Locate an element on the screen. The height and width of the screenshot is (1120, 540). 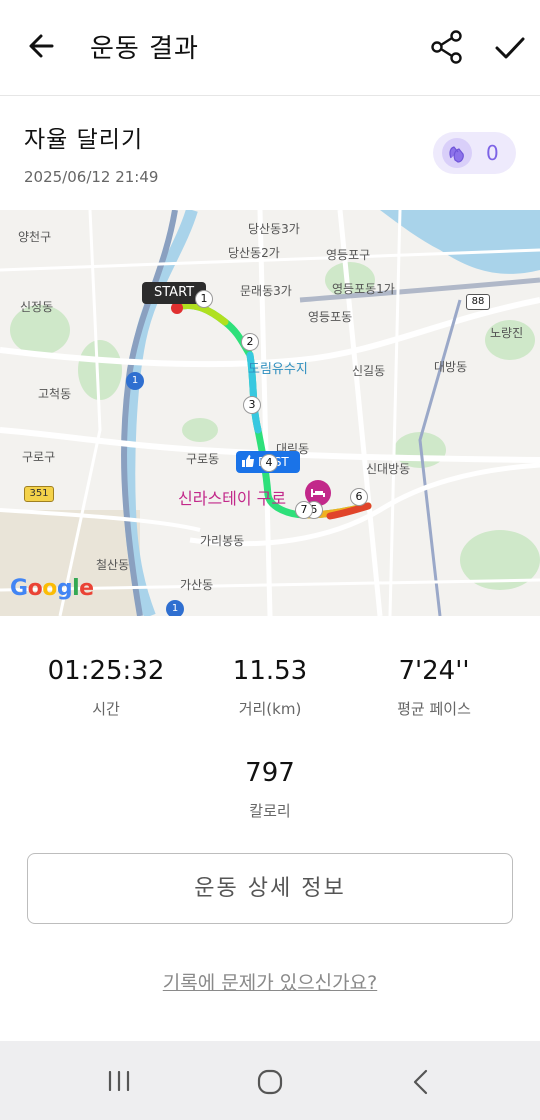
map-label-yeongdeungpo-dong: 영등포동 is located at coordinates (330, 317).